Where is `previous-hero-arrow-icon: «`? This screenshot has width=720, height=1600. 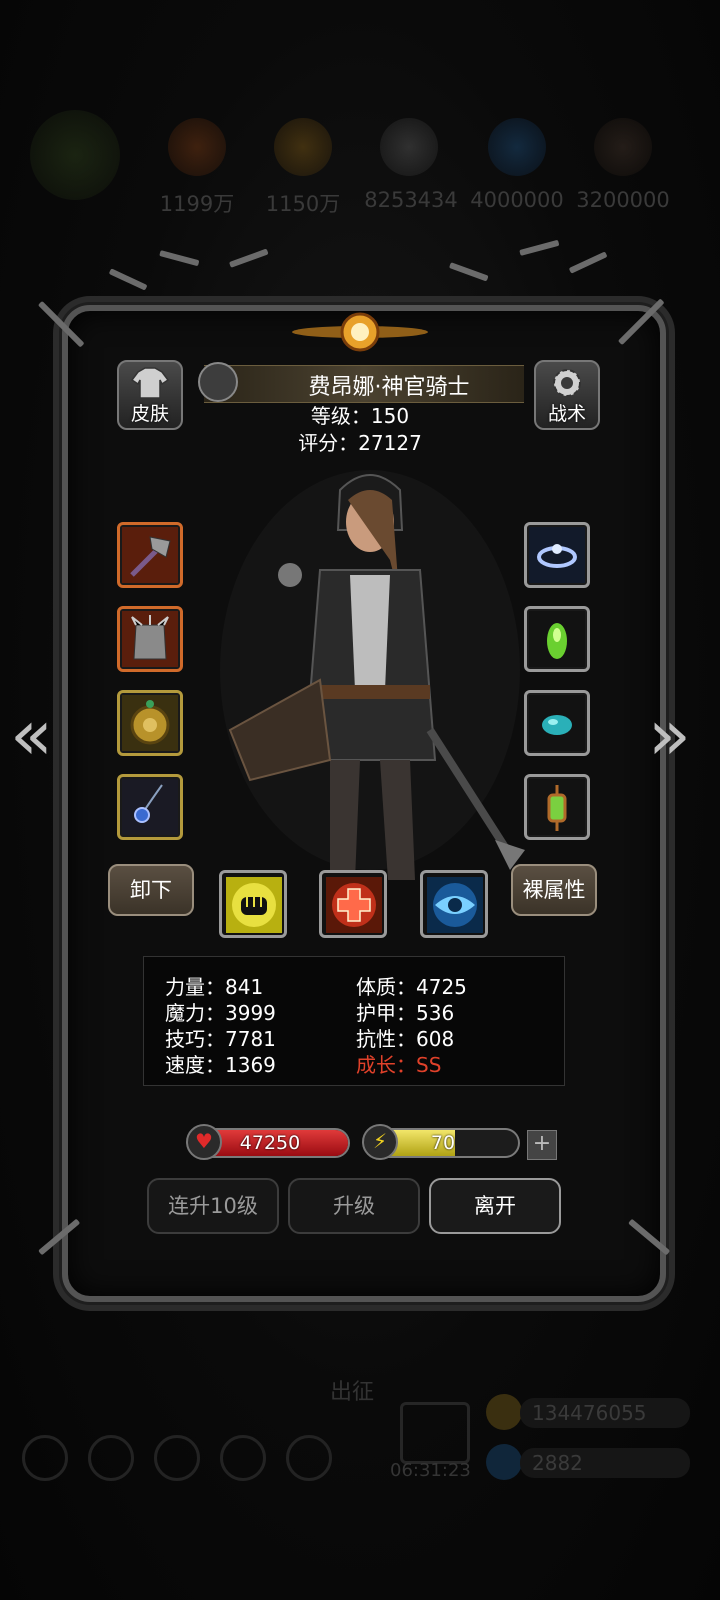 previous-hero-arrow-icon: « is located at coordinates (31, 735).